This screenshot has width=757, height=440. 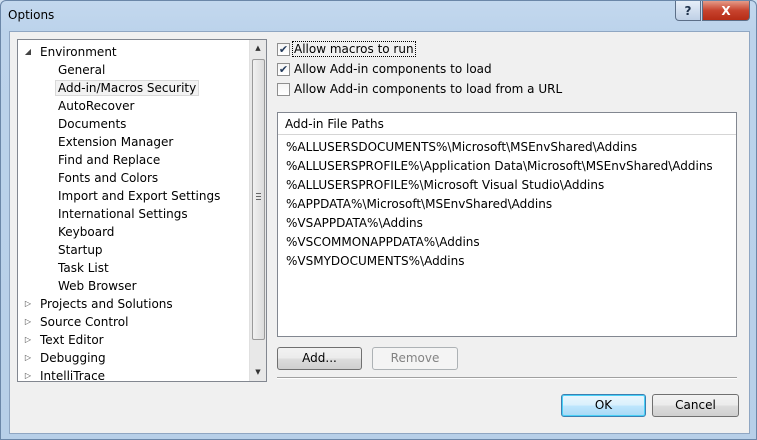 What do you see at coordinates (72, 340) in the screenshot?
I see `tree-item-label: Text Editor` at bounding box center [72, 340].